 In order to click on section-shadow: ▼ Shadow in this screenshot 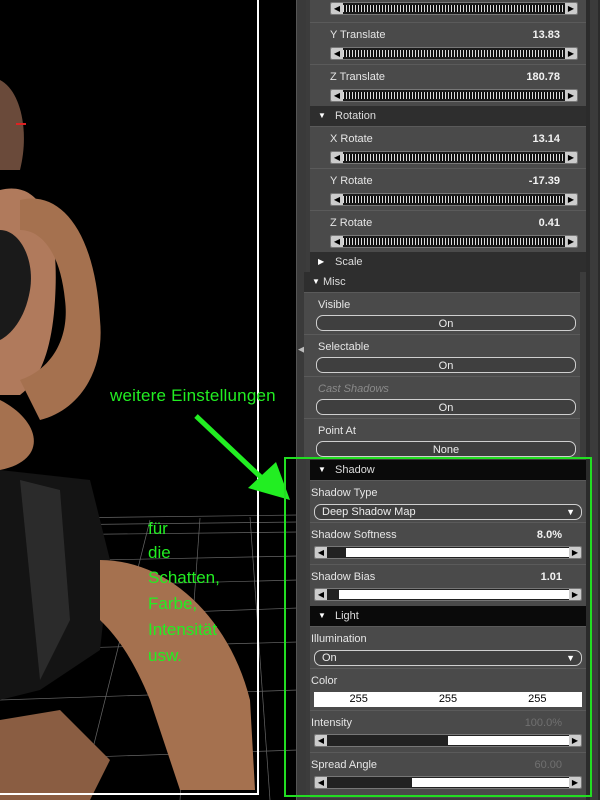, I will do `click(448, 470)`.